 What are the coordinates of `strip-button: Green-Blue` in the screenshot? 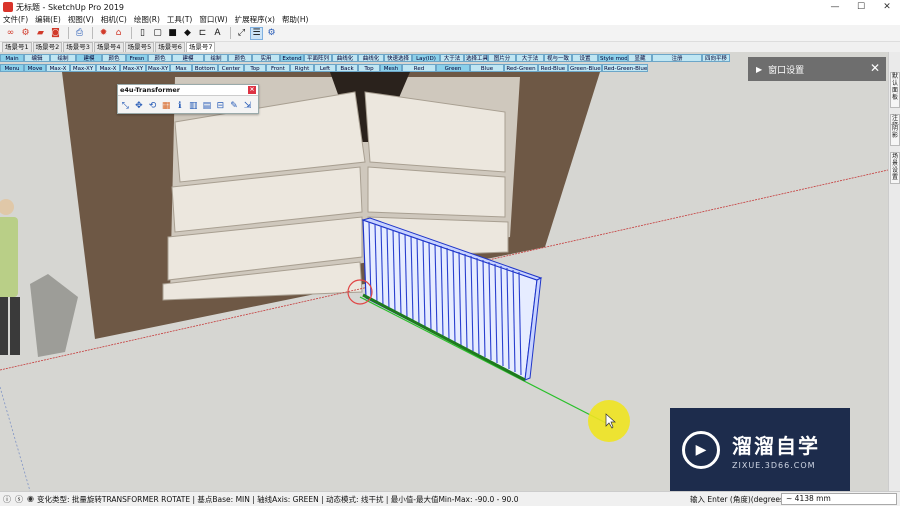 It's located at (585, 68).